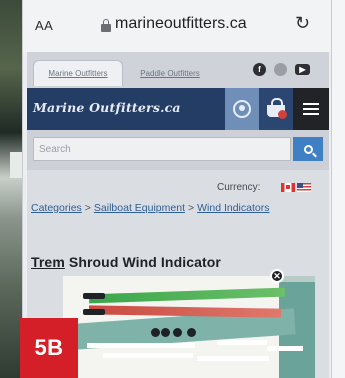  I want to click on search-icon, so click(308, 149).